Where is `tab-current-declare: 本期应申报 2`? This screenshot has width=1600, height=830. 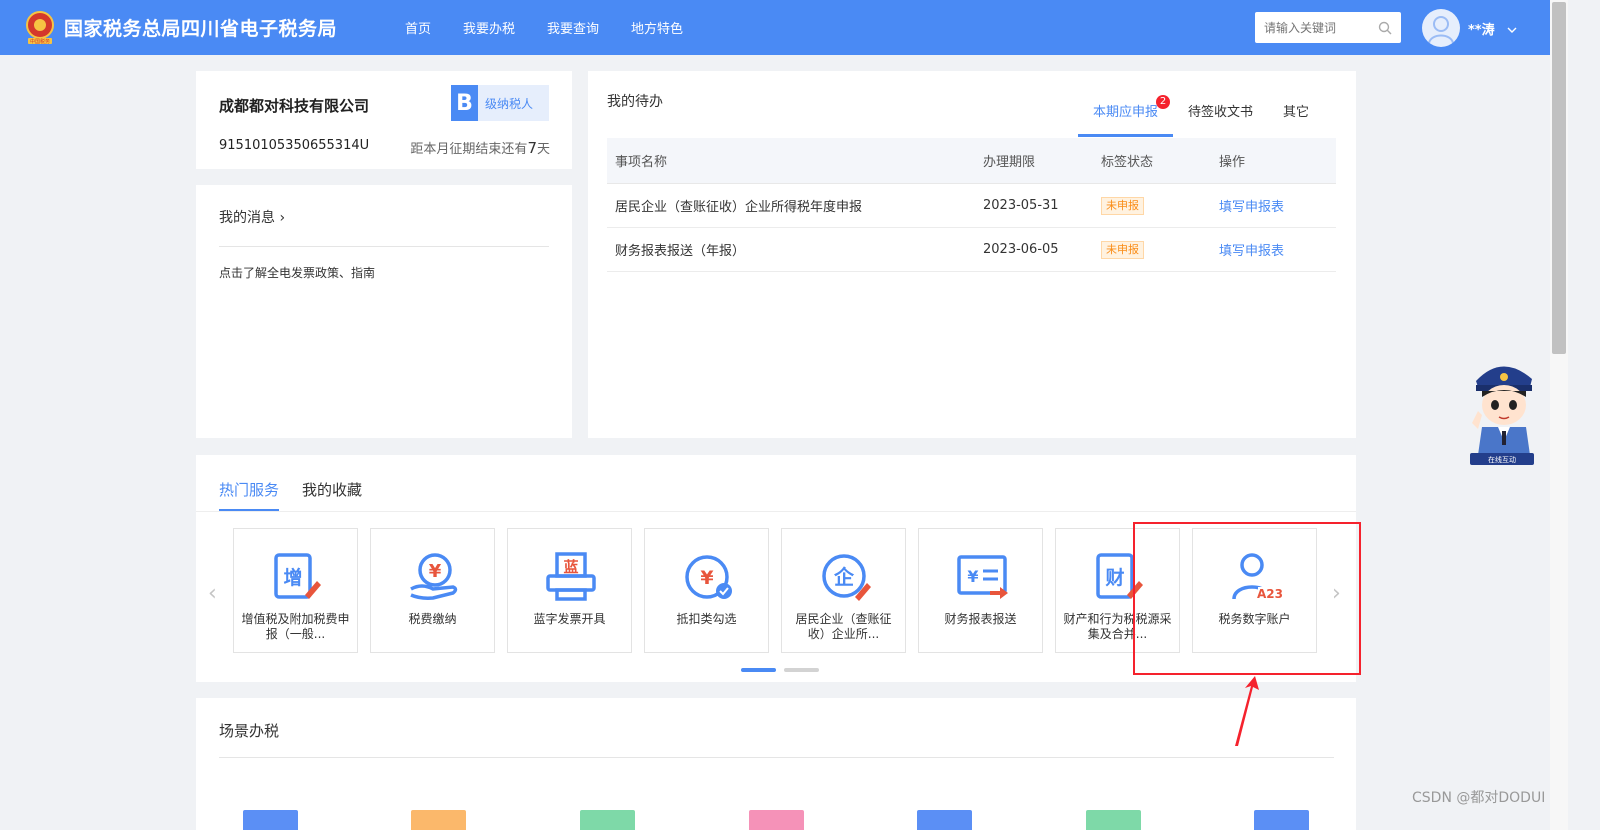
tab-current-declare: 本期应申报 2 is located at coordinates (1126, 116).